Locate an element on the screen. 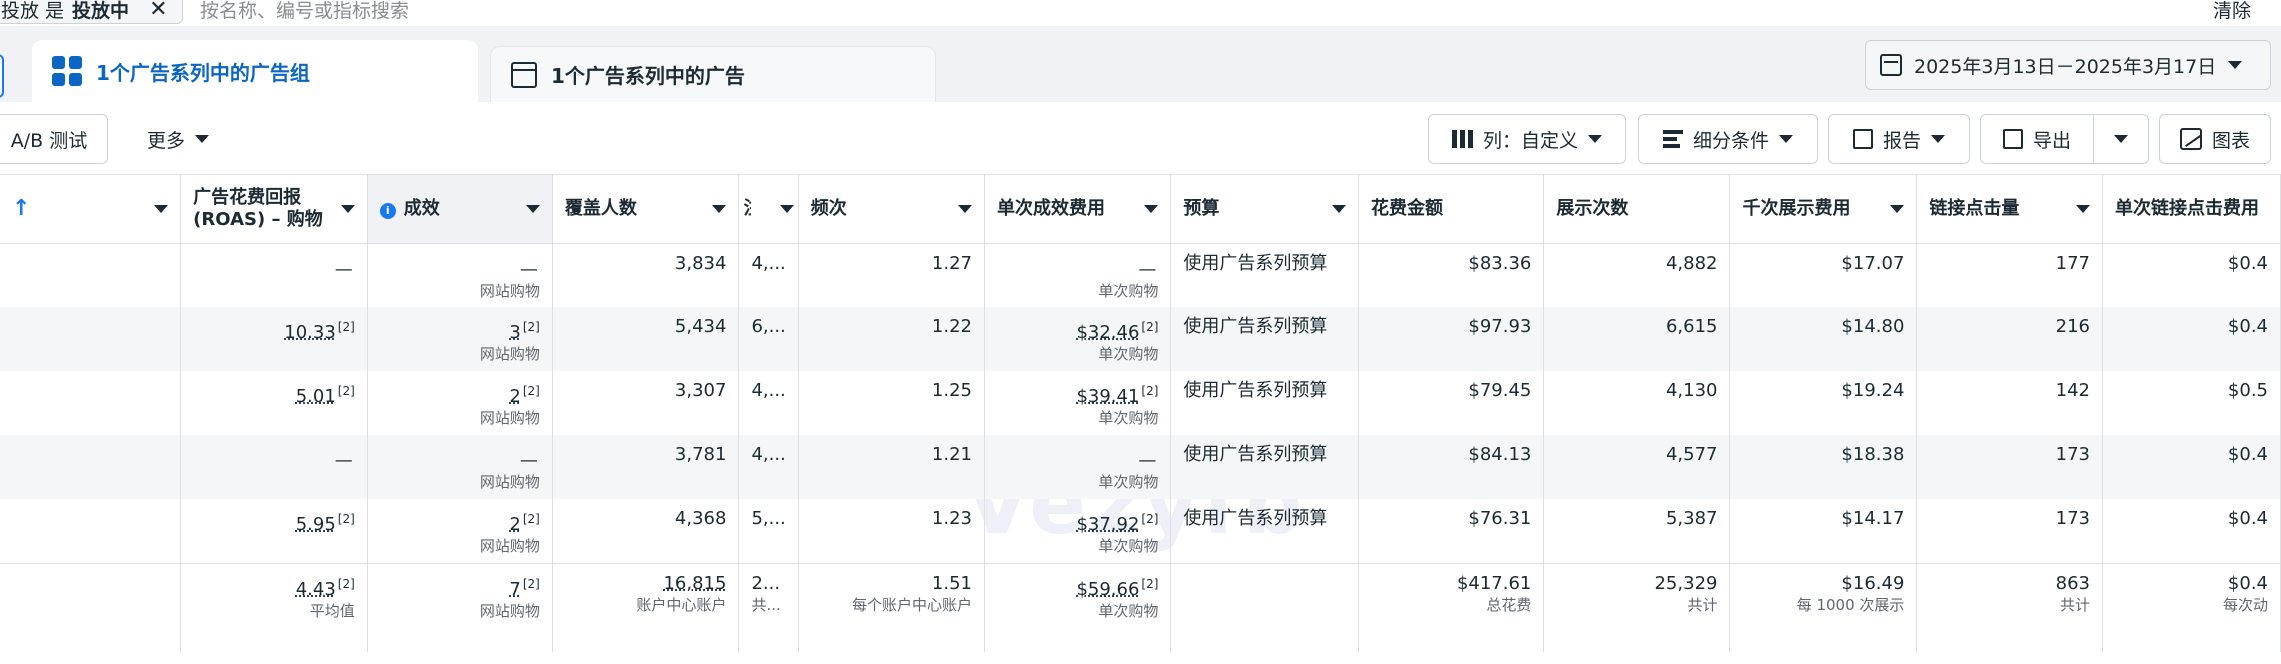 This screenshot has width=2281, height=664. date-range-picker: 2025年3月13日－2025年3月17日 is located at coordinates (2068, 65).